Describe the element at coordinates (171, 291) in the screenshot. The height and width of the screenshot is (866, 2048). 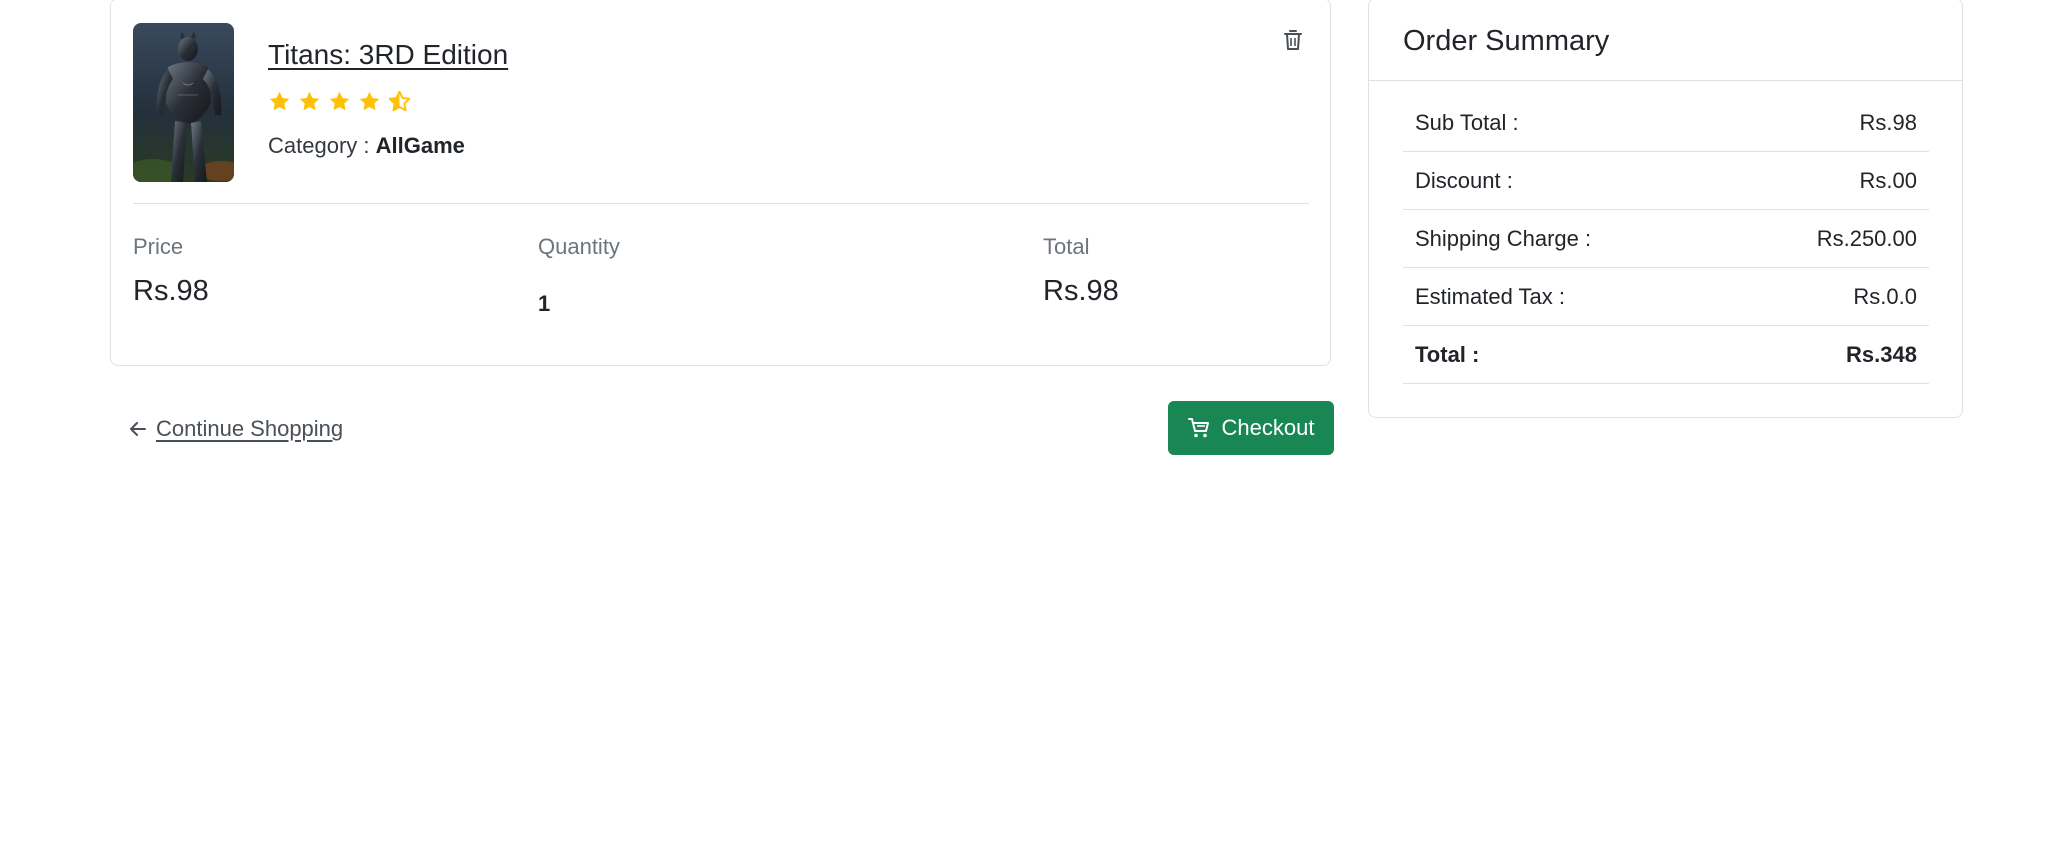
I see `price-value: Rs.98` at that location.